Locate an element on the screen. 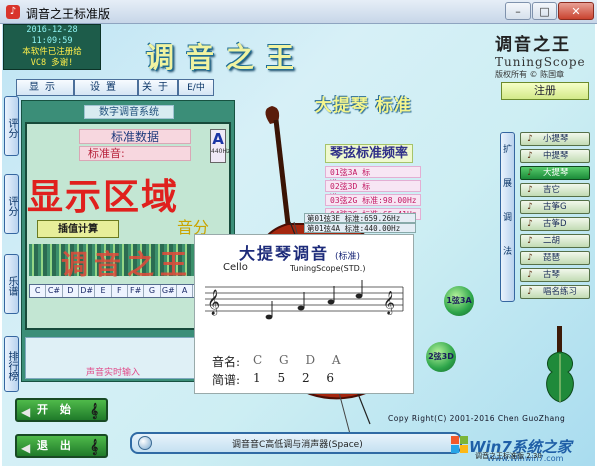 Image resolution: width=597 pixels, height=468 pixels. reference-note: A is located at coordinates (218, 139).